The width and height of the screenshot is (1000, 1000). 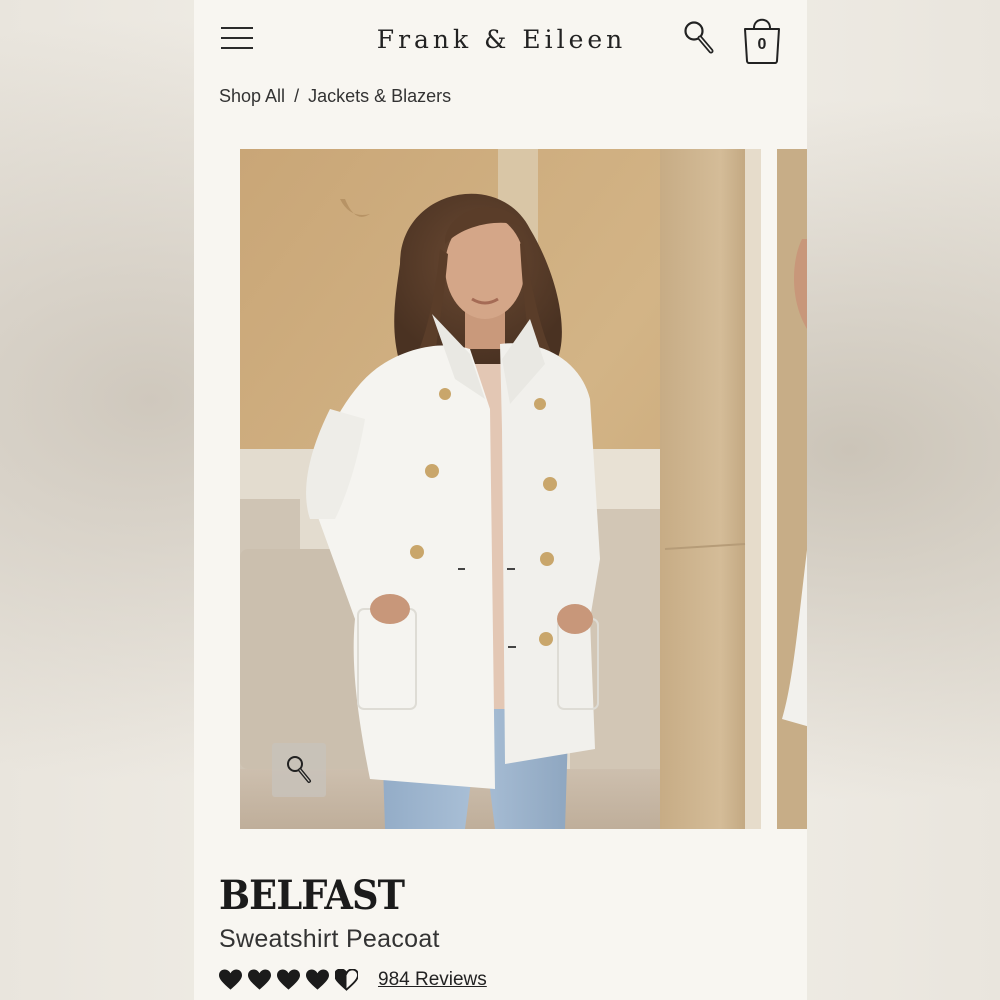 I want to click on magnifier-icon, so click(x=299, y=769).